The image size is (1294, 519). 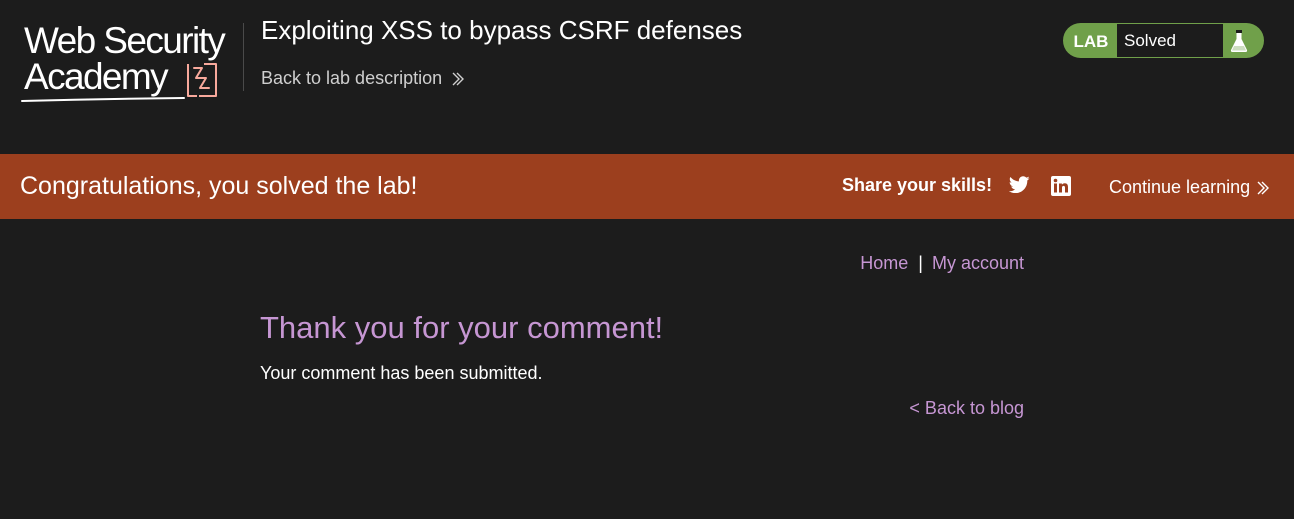 I want to click on linkedin-share-icon, so click(x=1061, y=188).